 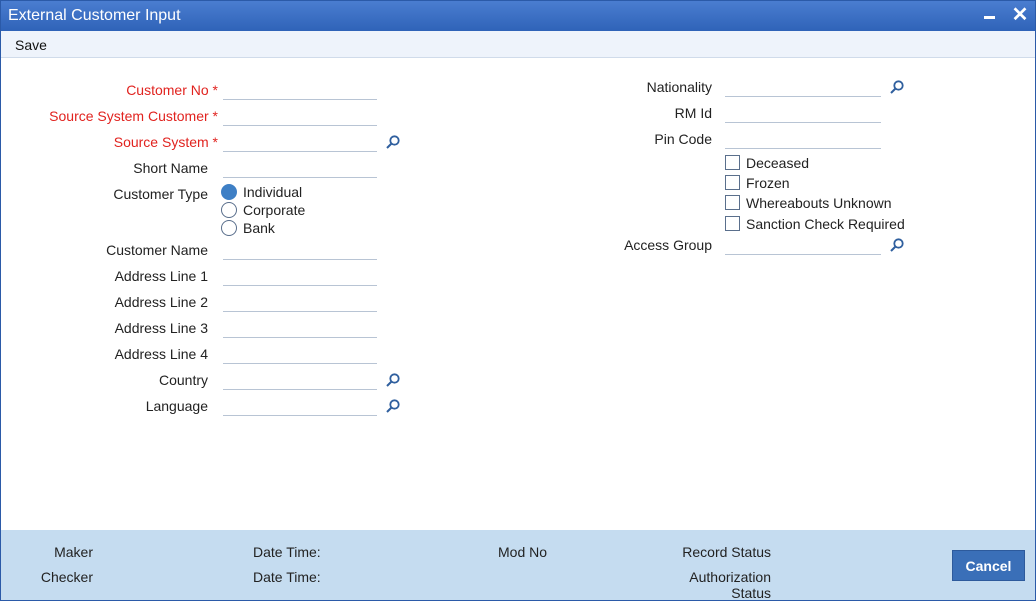 I want to click on address-line-4-label: Address Line 4, so click(x=161, y=354).